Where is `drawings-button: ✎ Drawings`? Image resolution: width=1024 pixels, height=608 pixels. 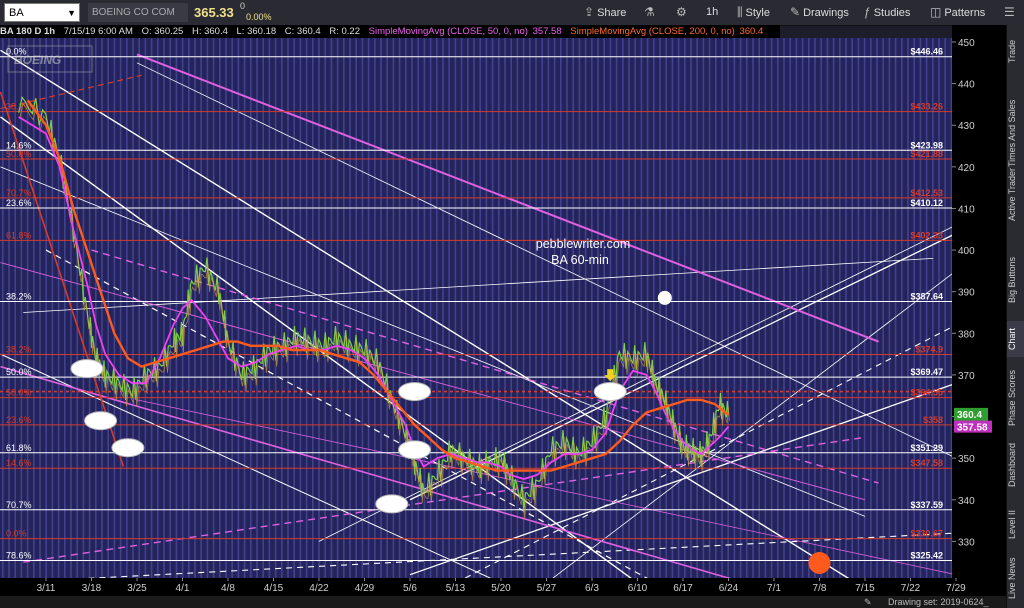 drawings-button: ✎ Drawings is located at coordinates (819, 12).